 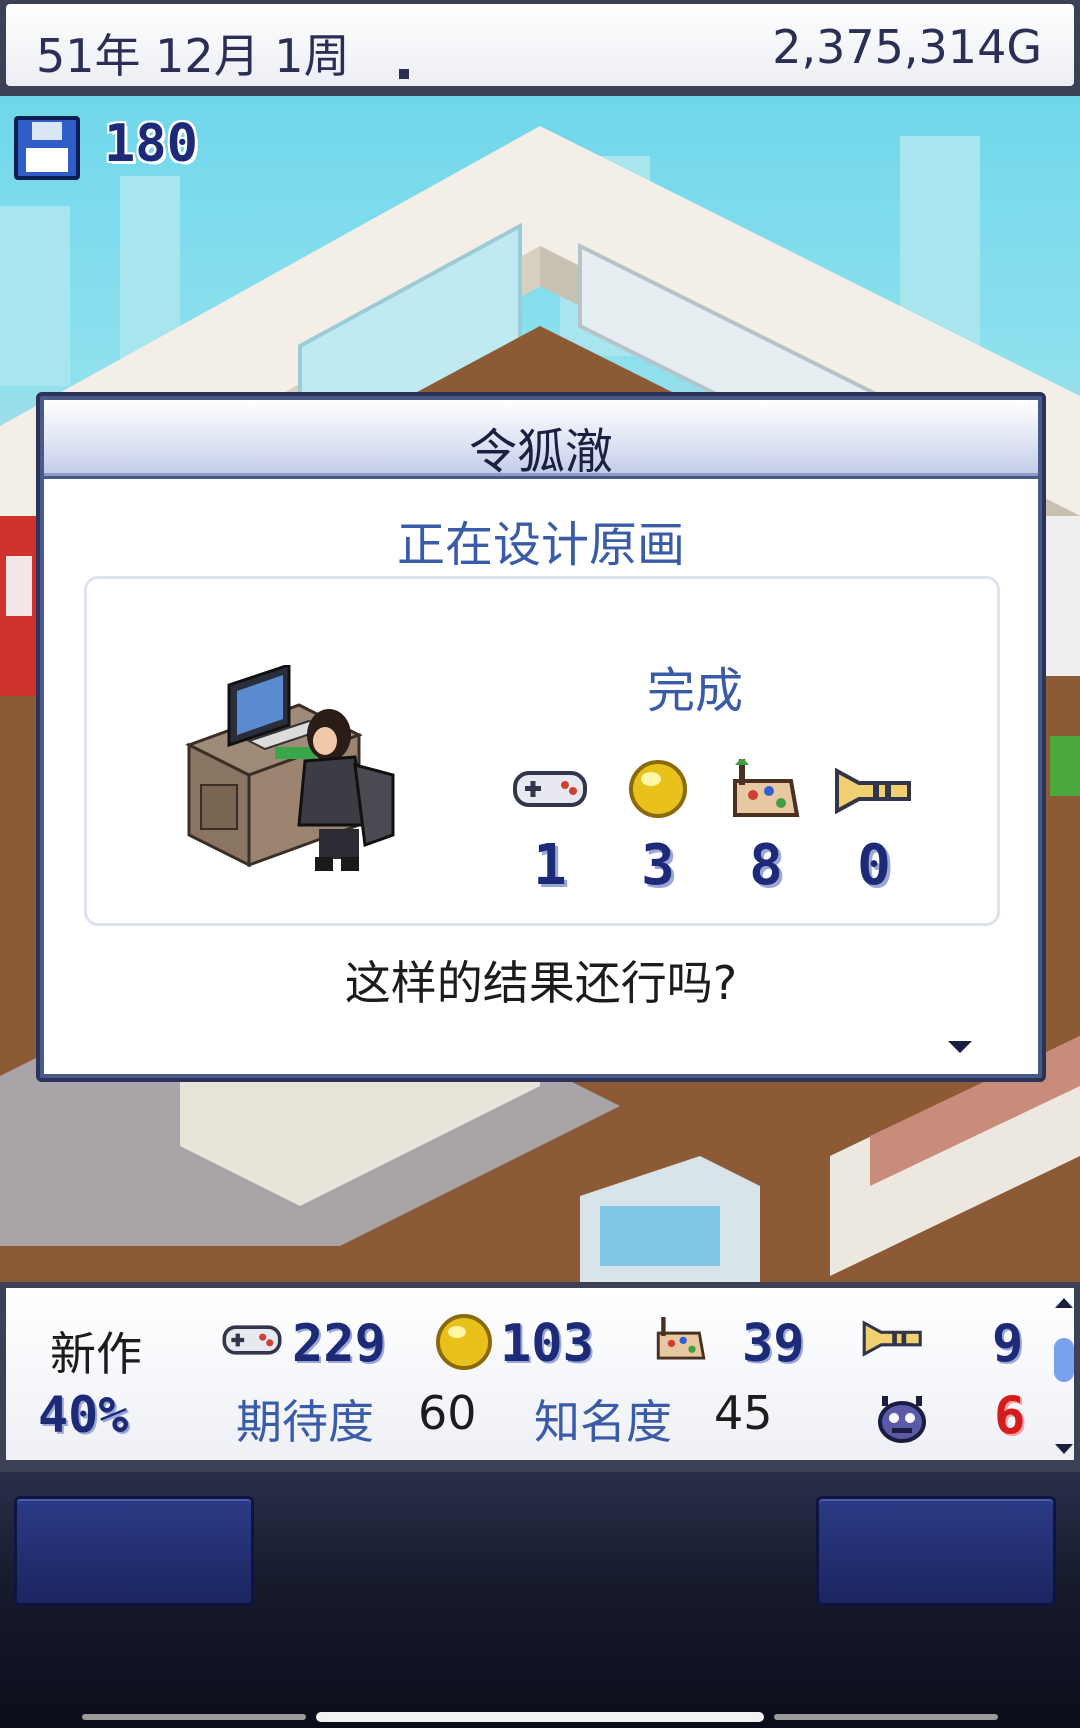 I want to click on staff-at-desk-icon, so click(x=290, y=768).